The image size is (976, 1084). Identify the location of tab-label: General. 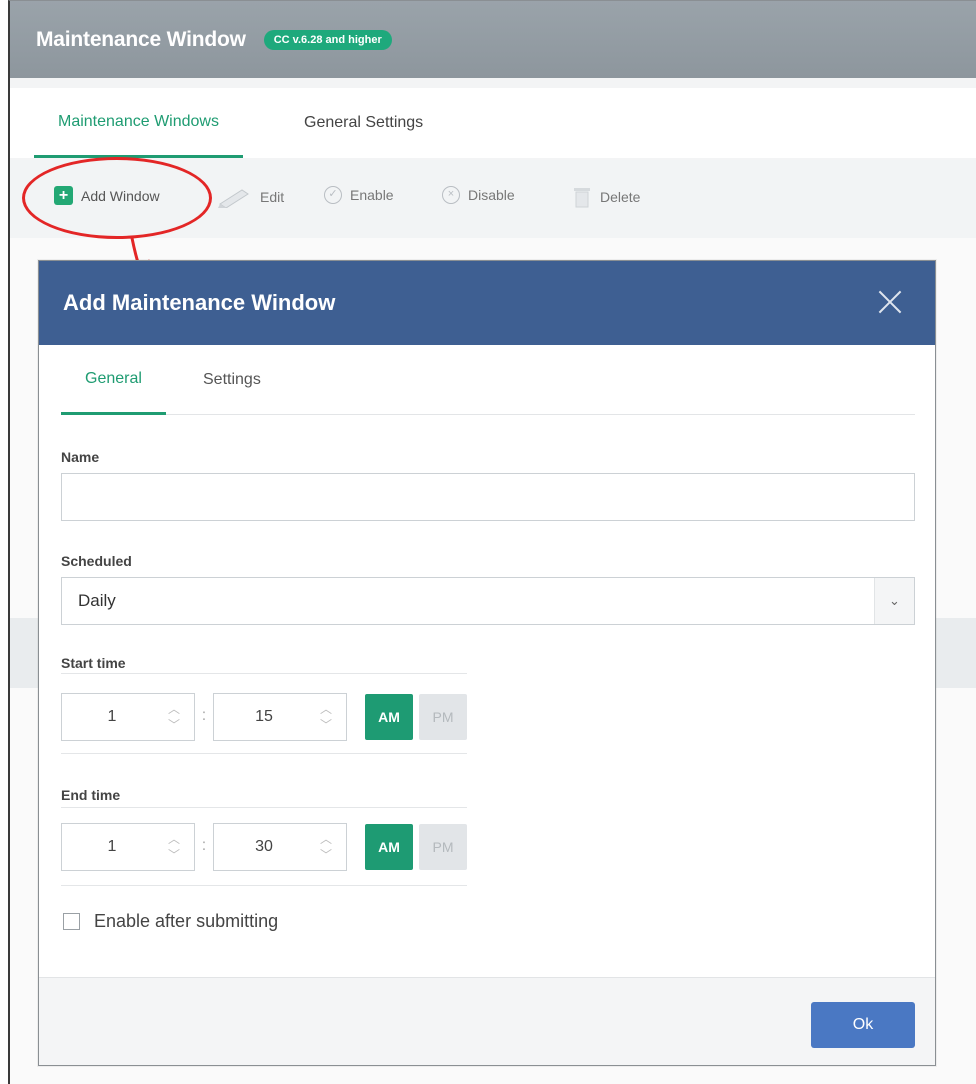
(113, 378).